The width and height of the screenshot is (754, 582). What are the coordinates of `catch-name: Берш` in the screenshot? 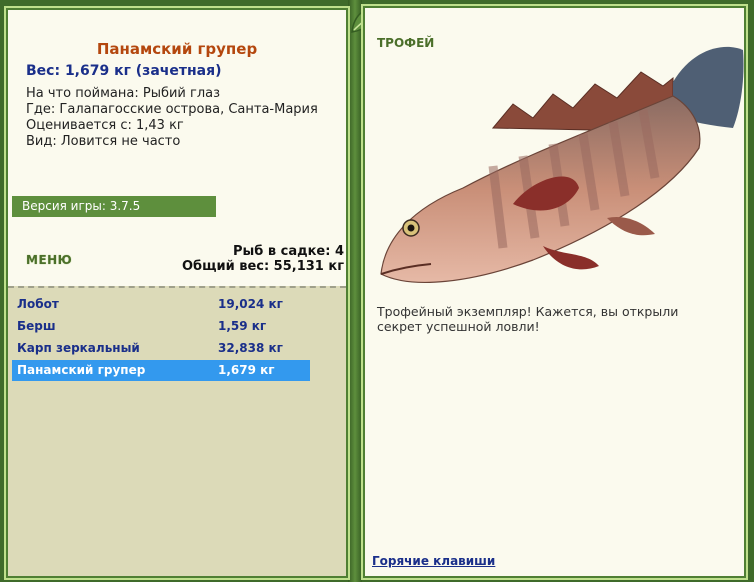 It's located at (36, 326).